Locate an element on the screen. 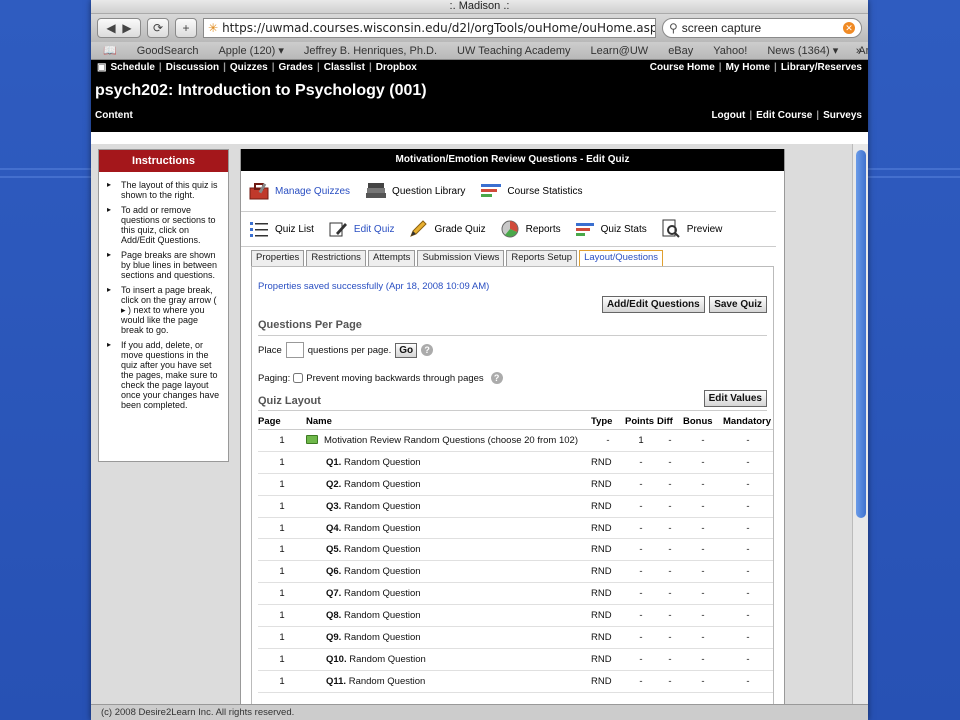  bookmark-item: Apple (120) ▾ is located at coordinates (250, 50).